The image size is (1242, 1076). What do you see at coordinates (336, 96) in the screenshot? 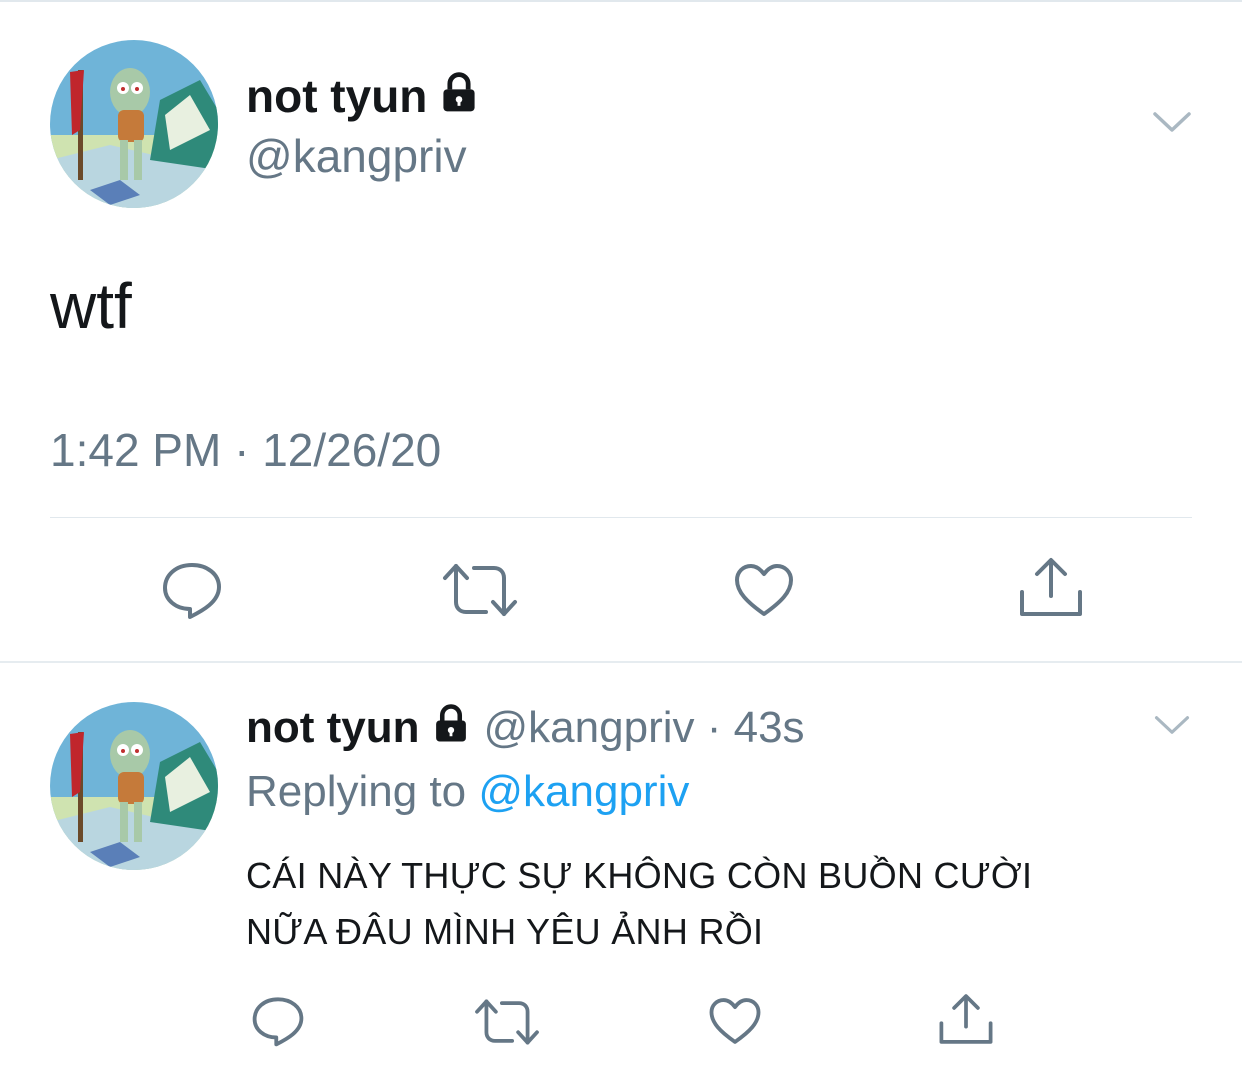
I see `display-name-text: not tyun` at bounding box center [336, 96].